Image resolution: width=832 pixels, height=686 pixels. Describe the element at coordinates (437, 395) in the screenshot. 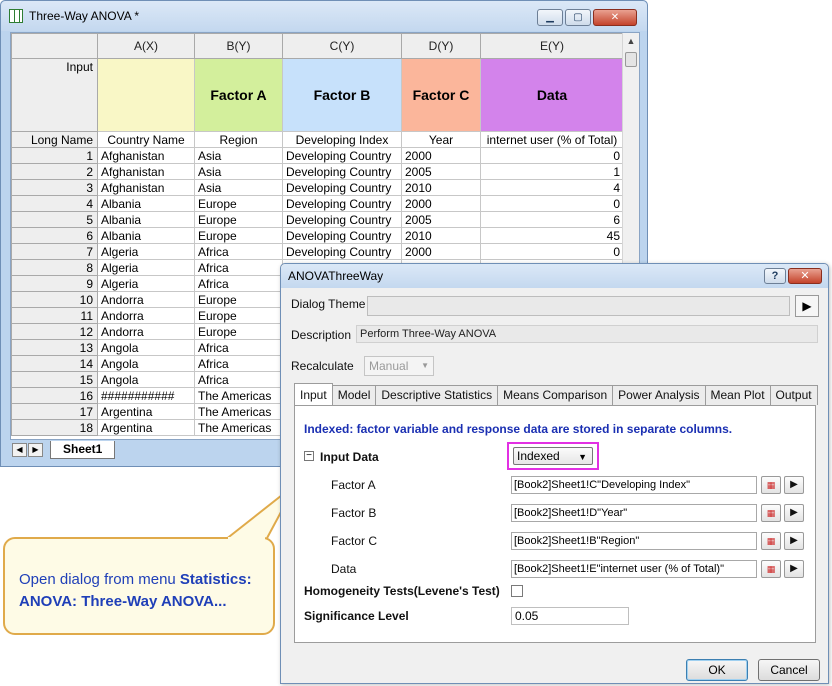

I see `tab-descriptive-statistics: Descriptive Statistics` at that location.